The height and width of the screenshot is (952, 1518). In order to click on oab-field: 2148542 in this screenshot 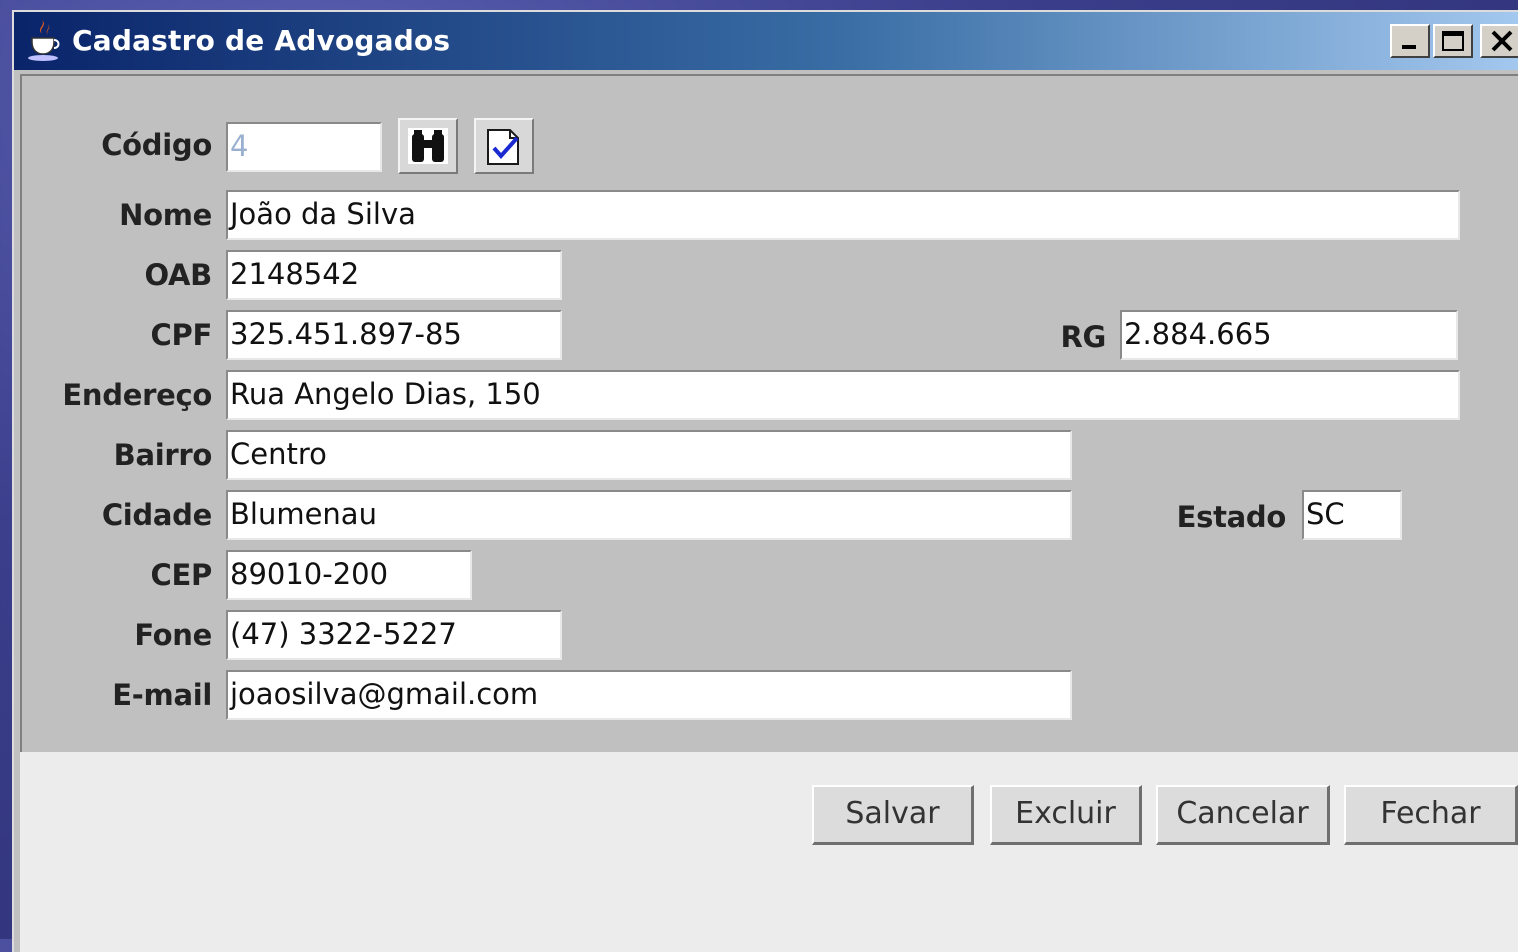, I will do `click(394, 275)`.